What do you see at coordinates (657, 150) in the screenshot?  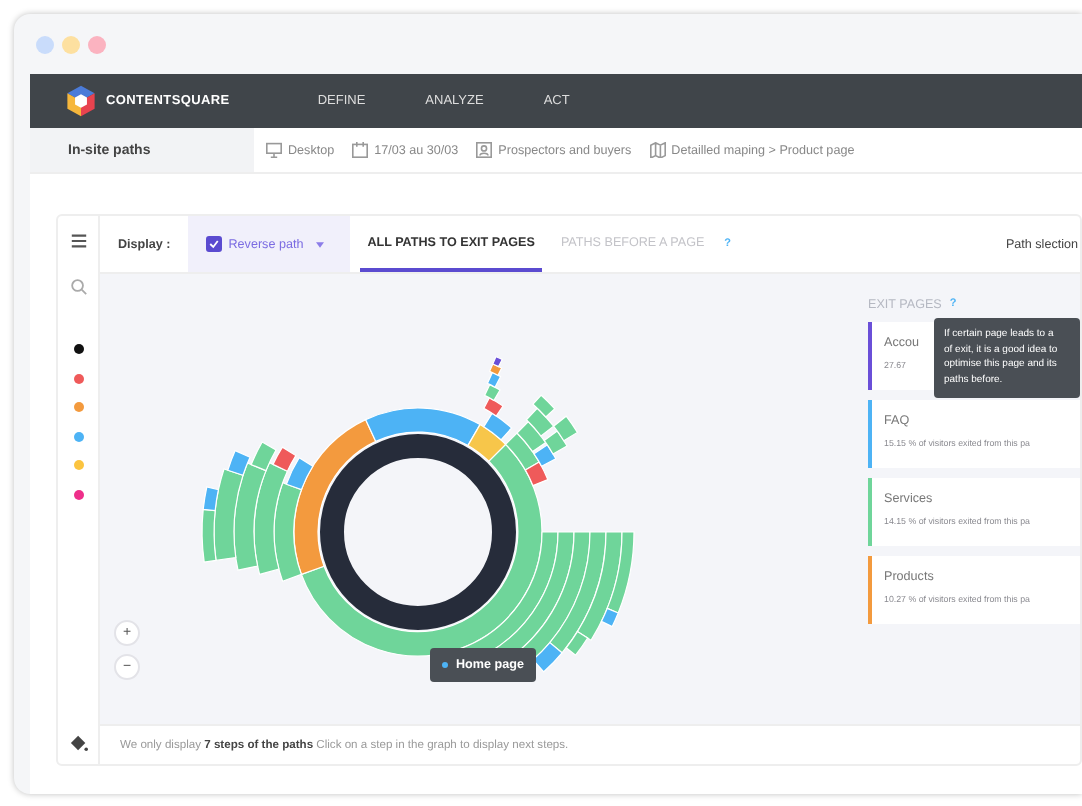 I see `map-icon` at bounding box center [657, 150].